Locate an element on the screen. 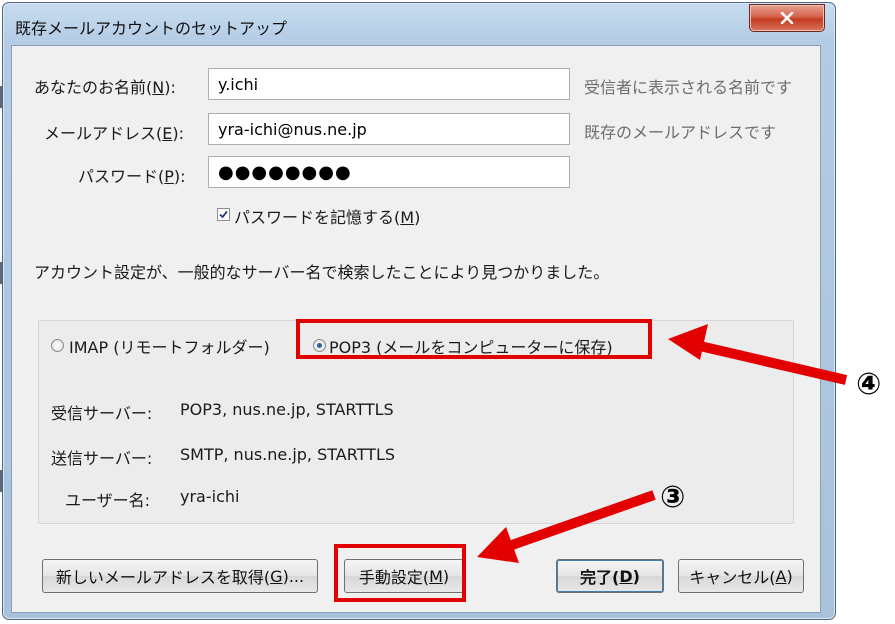  pop3-highlight-box is located at coordinates (474, 339).